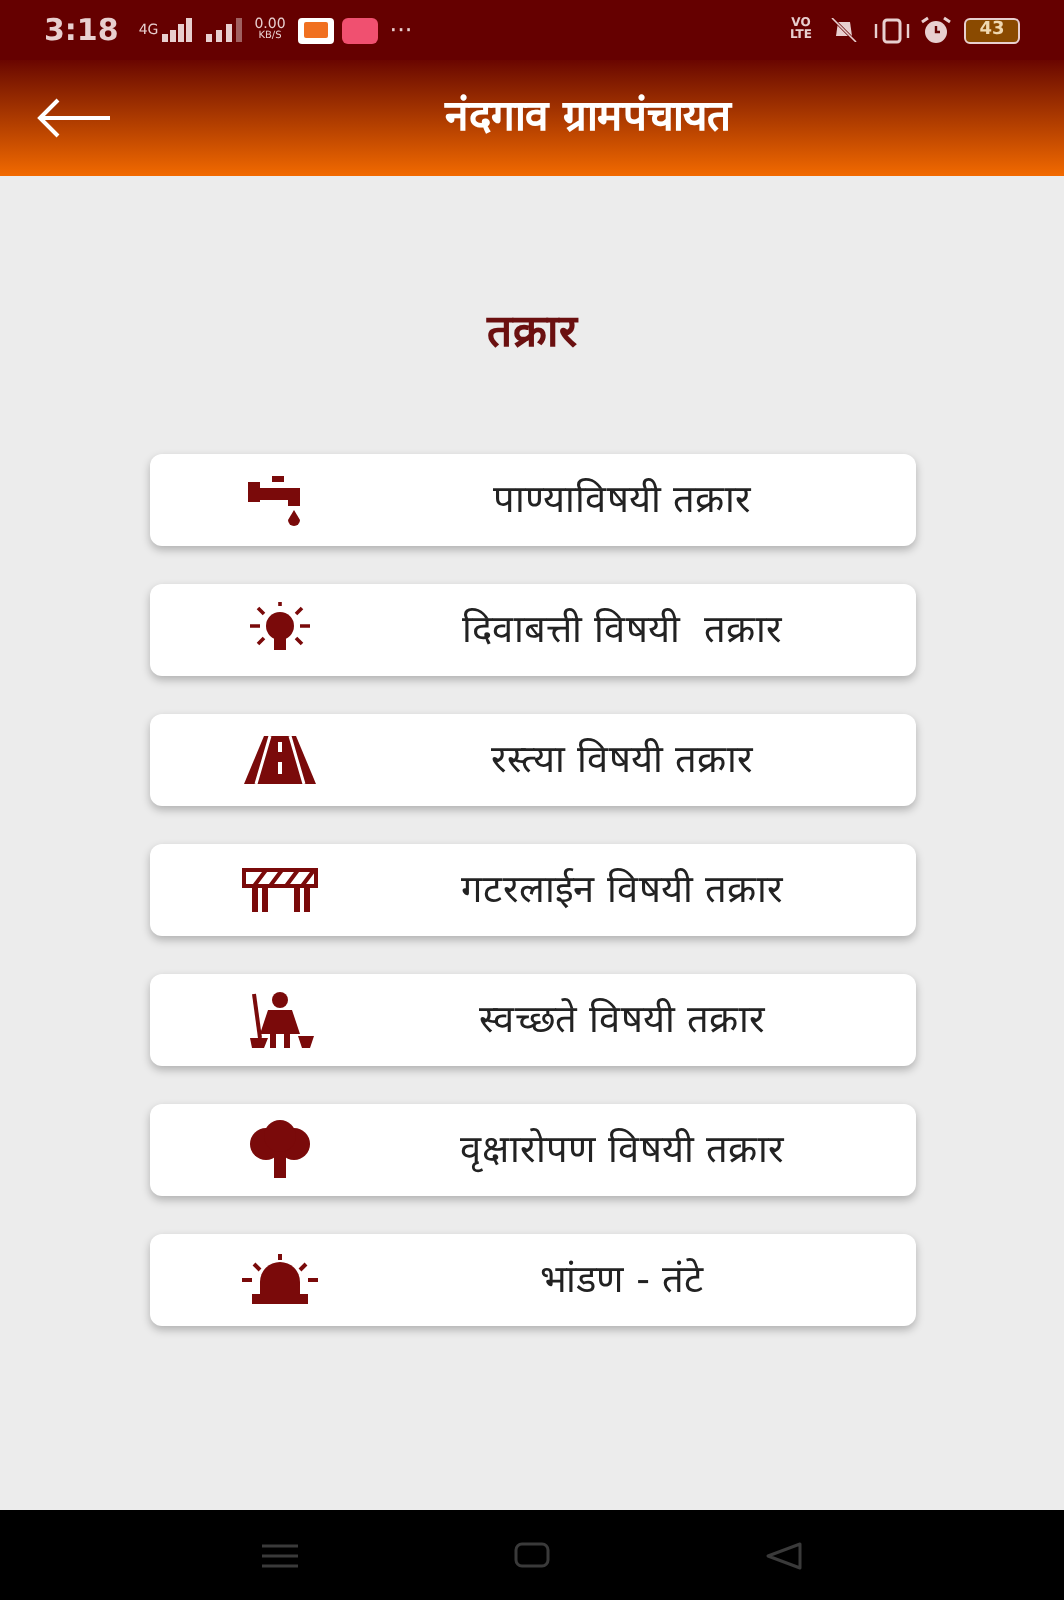  Describe the element at coordinates (936, 30) in the screenshot. I see `alarm-icon` at that location.